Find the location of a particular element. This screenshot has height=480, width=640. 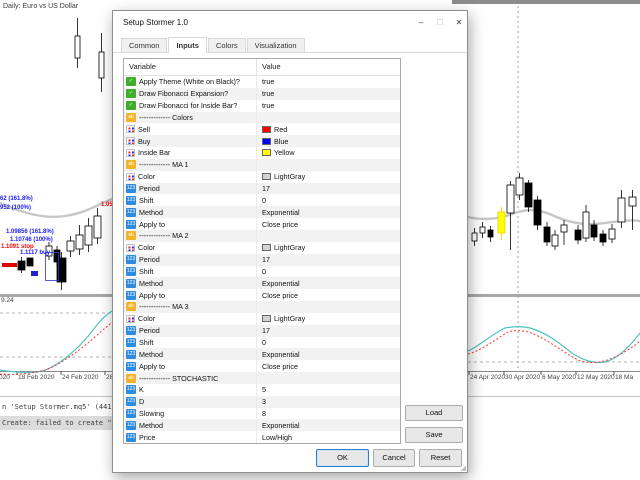

table-row: ✓ Draw Fibonacci Expansion? true is located at coordinates (262, 93).